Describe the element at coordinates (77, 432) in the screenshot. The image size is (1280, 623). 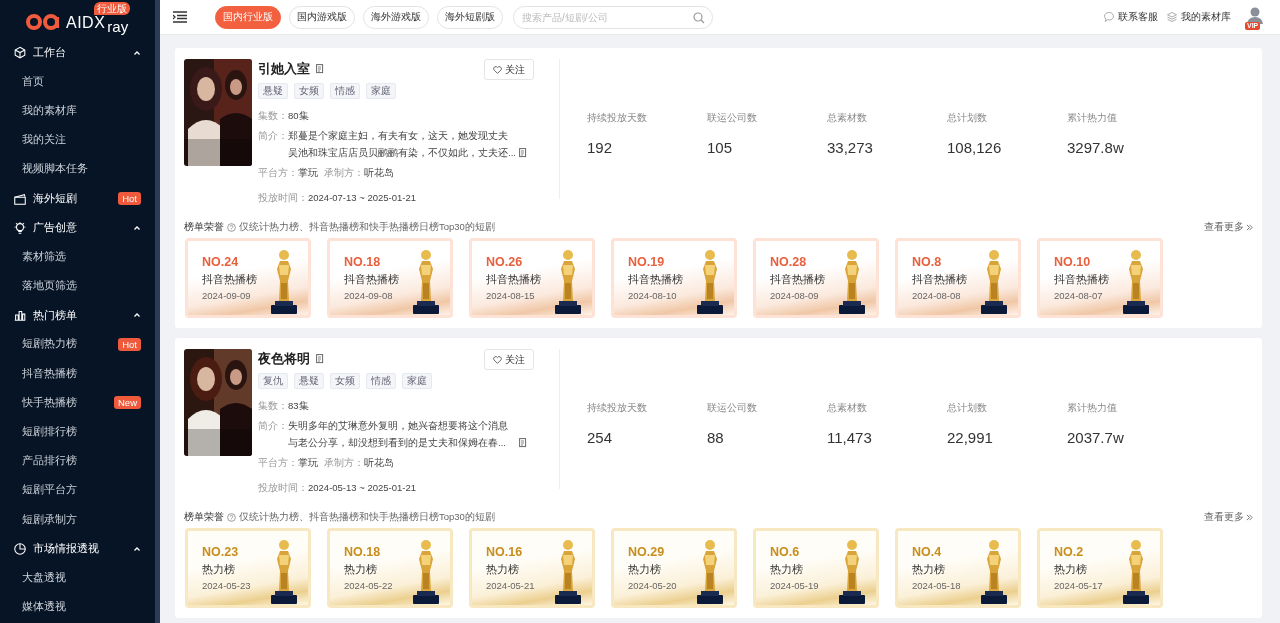
I see `nav-item: 短剧排行榜` at that location.